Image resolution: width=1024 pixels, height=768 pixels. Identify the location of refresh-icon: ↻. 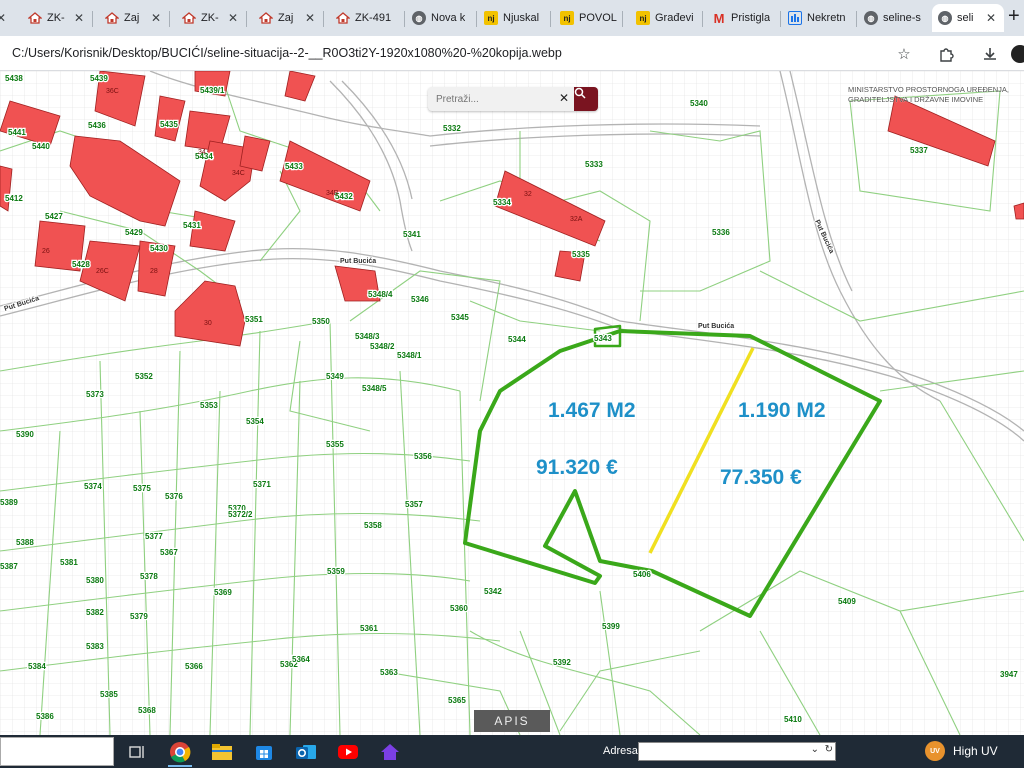
(829, 749).